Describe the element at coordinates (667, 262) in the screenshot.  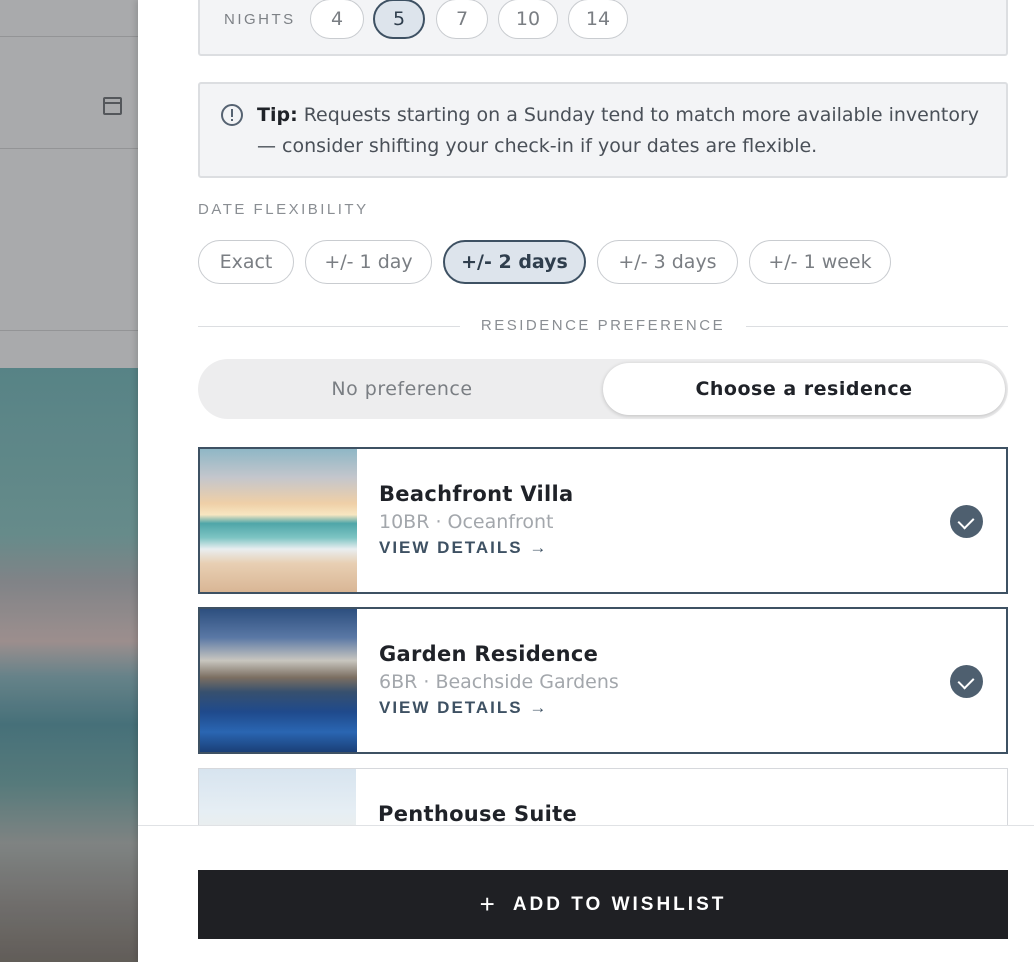
I see `flex-option-3-days: +/- 3 days` at that location.